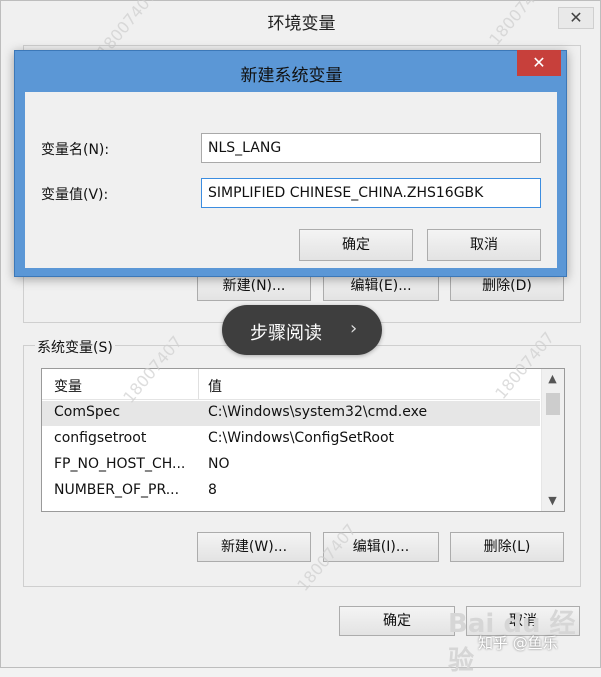 Image resolution: width=601 pixels, height=677 pixels. I want to click on table-row: configsetroot C:\Windows\ConfigSetRoot, so click(291, 439).